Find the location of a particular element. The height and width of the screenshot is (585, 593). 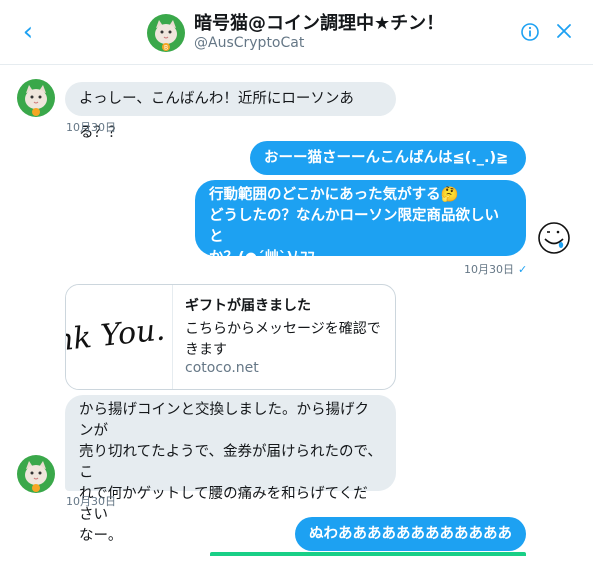

message-line: 行動範囲のどこかにあった気がする🤔 is located at coordinates (334, 195).